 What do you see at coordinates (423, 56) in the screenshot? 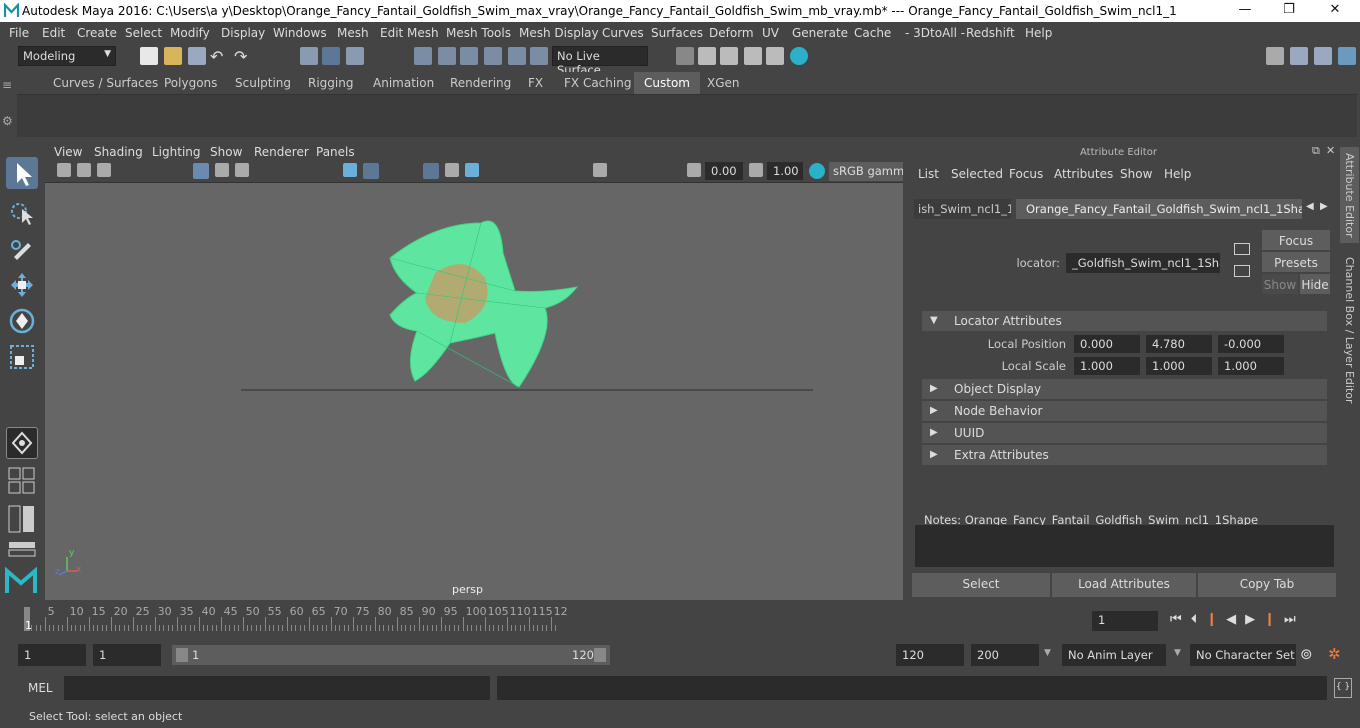
I see `snap-grid-icon` at bounding box center [423, 56].